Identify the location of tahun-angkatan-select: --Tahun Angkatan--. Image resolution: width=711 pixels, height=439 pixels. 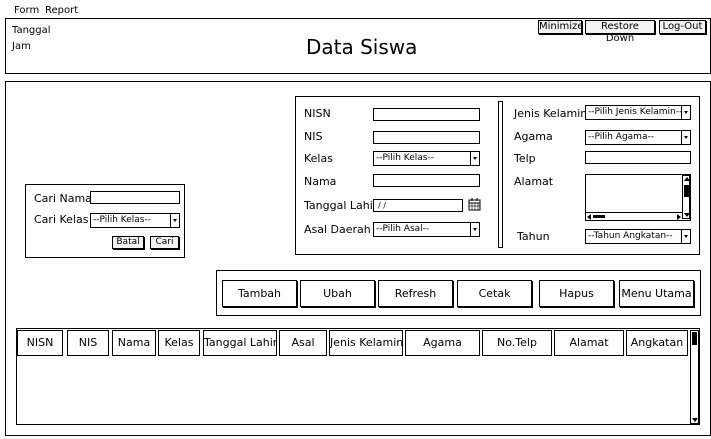
(638, 236).